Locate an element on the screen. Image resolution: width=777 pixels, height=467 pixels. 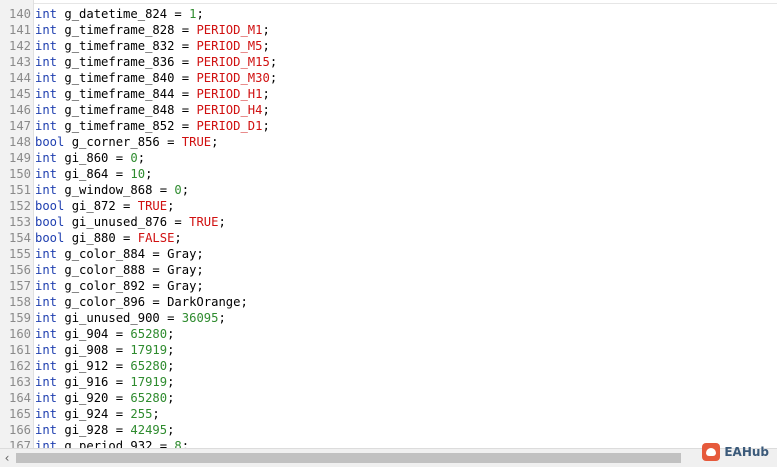
code-line: 146 int g_timeframe_848 = PERIOD_H4; is located at coordinates (138, 110).